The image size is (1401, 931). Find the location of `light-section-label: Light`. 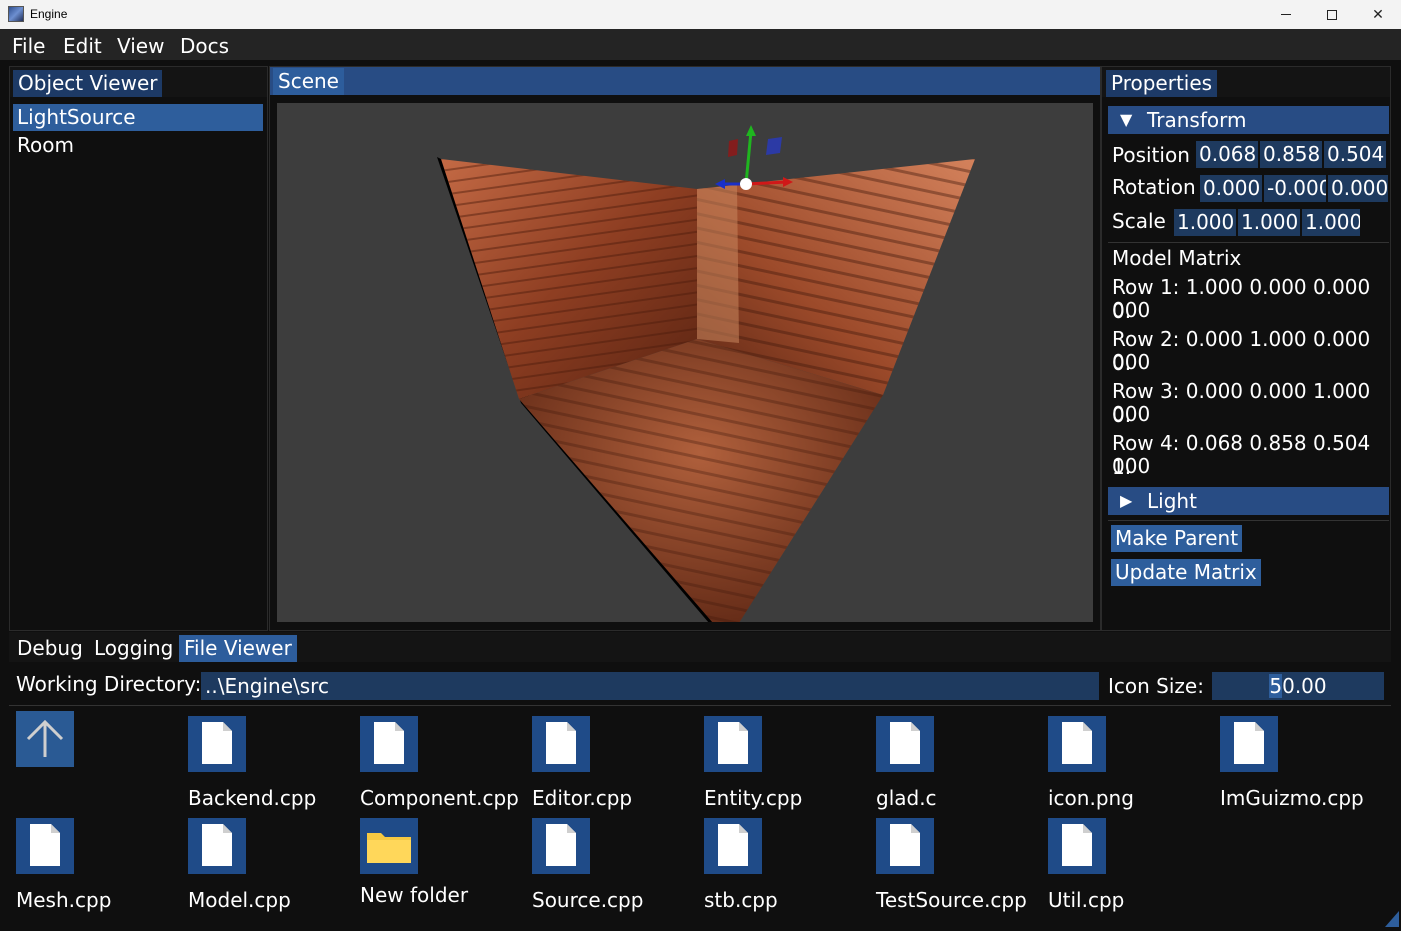

light-section-label: Light is located at coordinates (1172, 501).